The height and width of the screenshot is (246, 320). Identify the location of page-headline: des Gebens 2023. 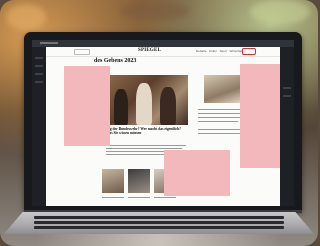
(115, 61).